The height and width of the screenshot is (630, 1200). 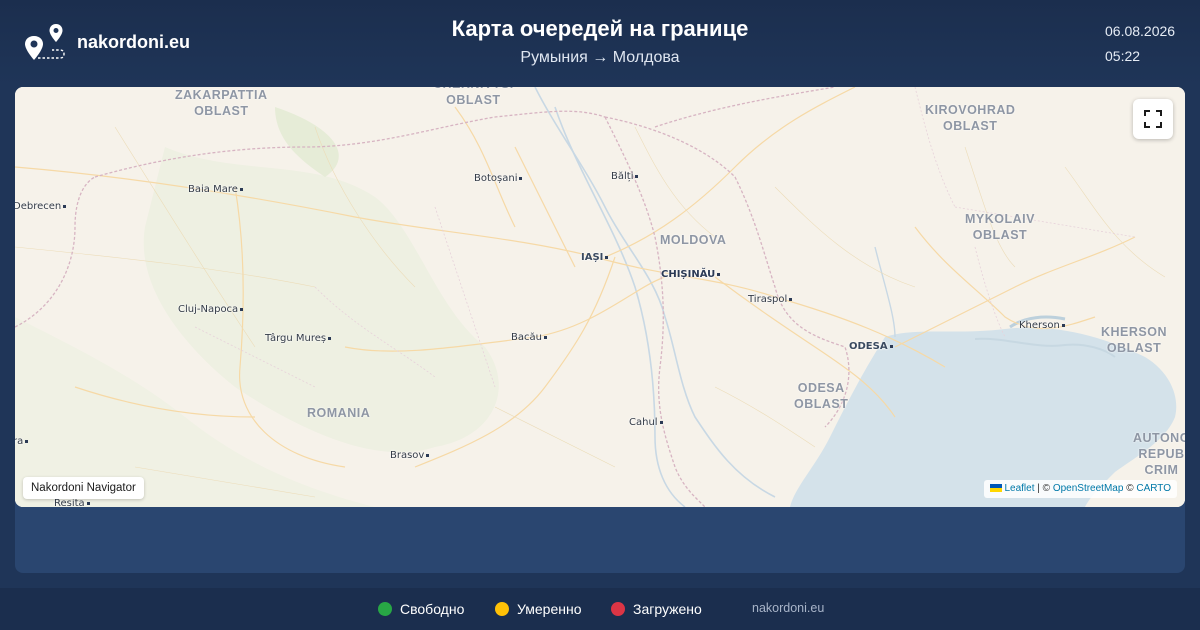 I want to click on place-brasov: Brasov, so click(x=410, y=455).